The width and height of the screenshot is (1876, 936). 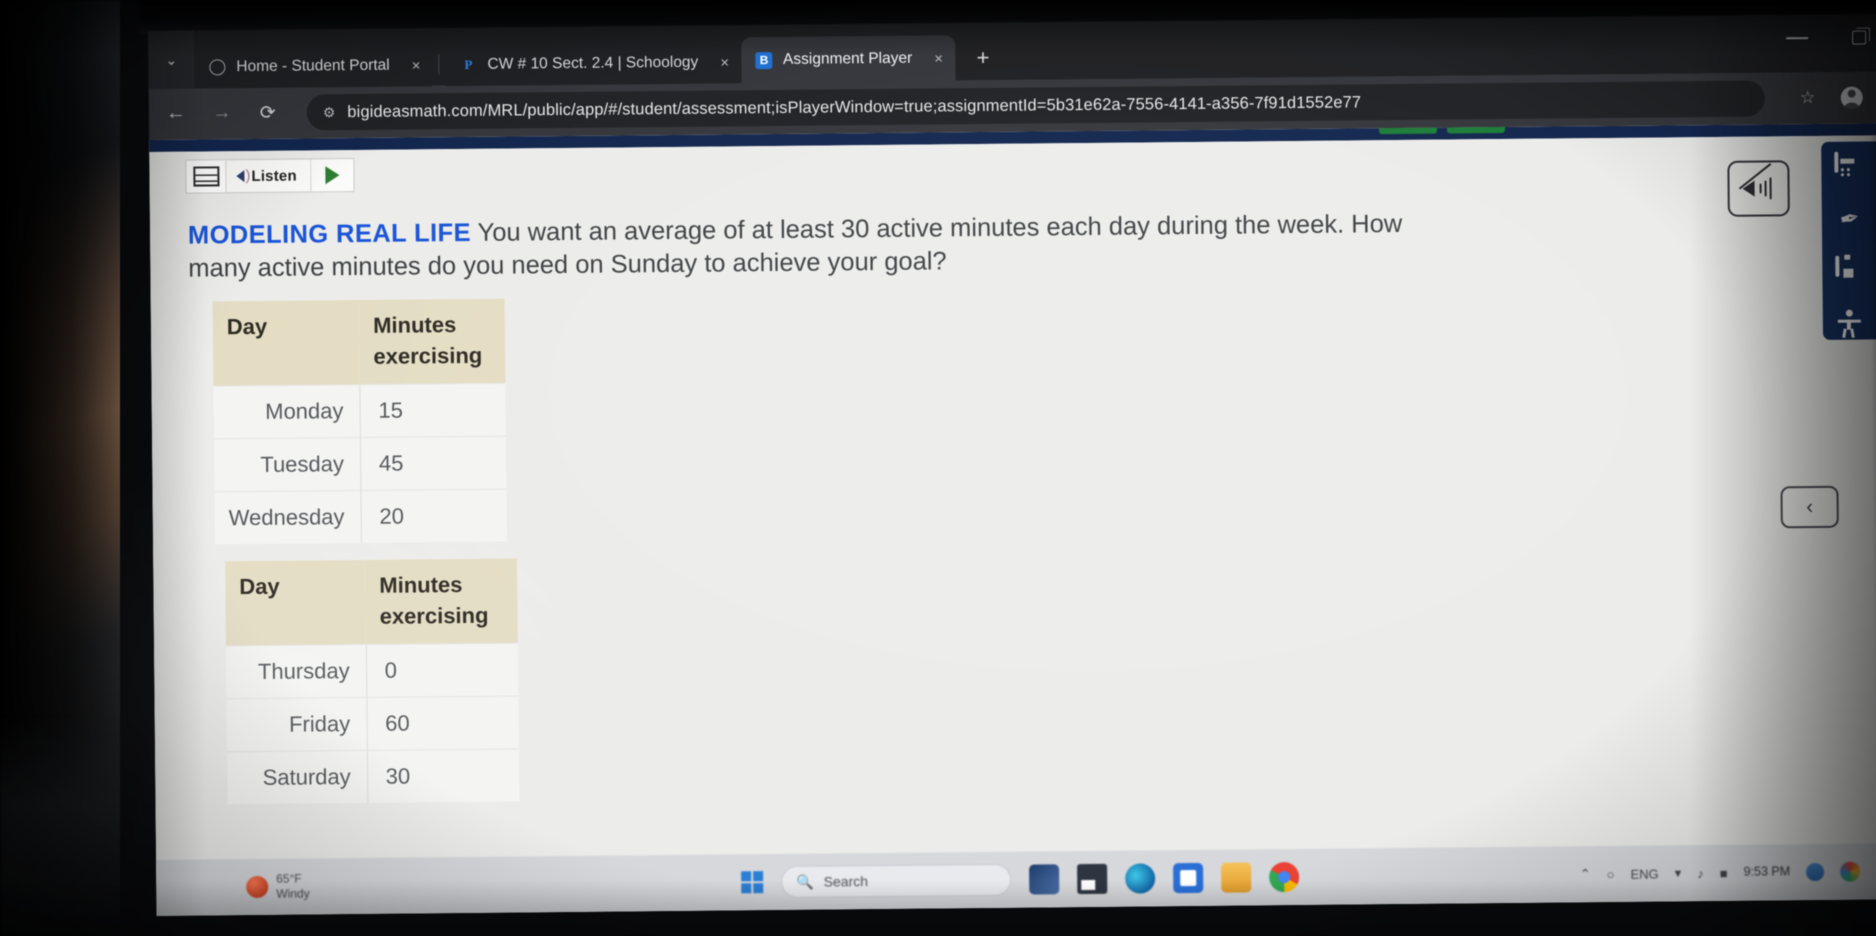 I want to click on battery-icon: ■, so click(x=1724, y=872).